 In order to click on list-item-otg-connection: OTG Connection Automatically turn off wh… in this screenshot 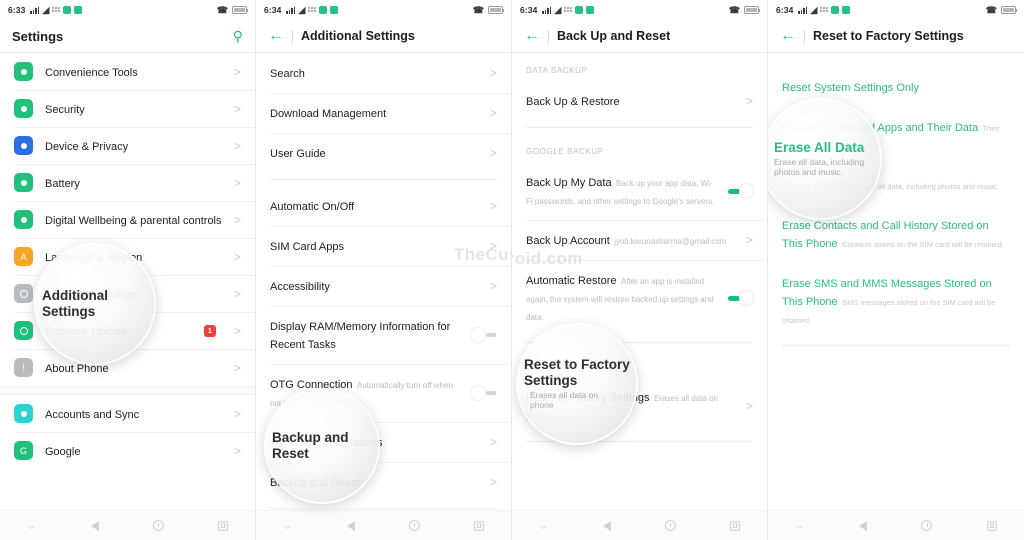, I will do `click(383, 393)`.